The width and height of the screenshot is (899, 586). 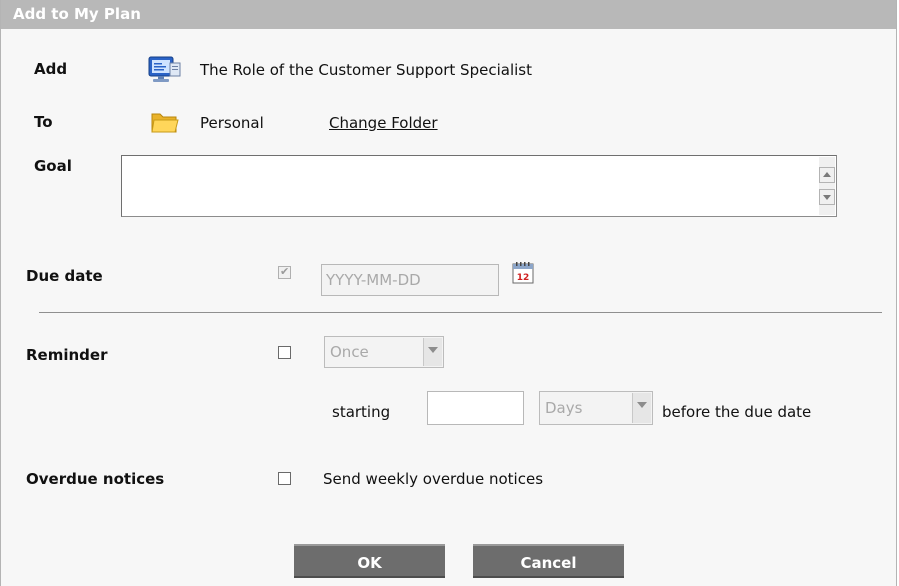 What do you see at coordinates (369, 561) in the screenshot?
I see `ok-button: OK` at bounding box center [369, 561].